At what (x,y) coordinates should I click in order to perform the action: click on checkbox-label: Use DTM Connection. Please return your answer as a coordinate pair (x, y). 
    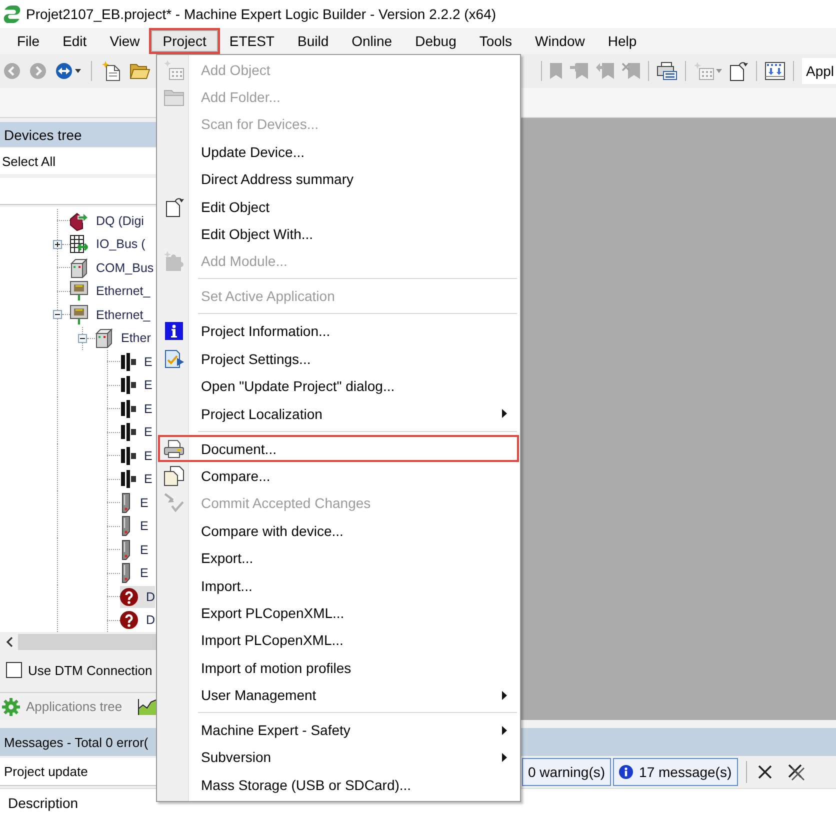
    Looking at the image, I should click on (90, 670).